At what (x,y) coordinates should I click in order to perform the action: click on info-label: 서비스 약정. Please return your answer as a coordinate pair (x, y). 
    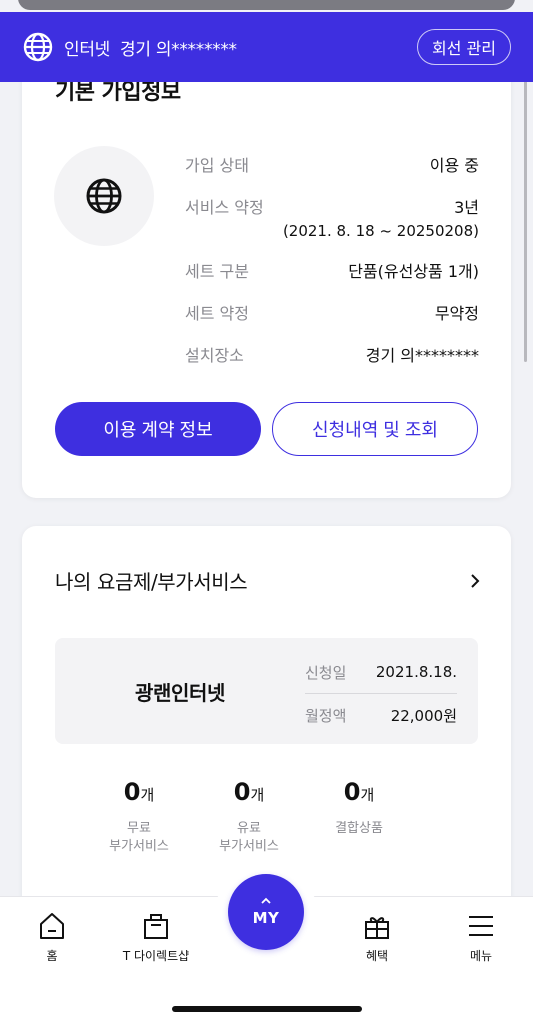
    Looking at the image, I should click on (224, 207).